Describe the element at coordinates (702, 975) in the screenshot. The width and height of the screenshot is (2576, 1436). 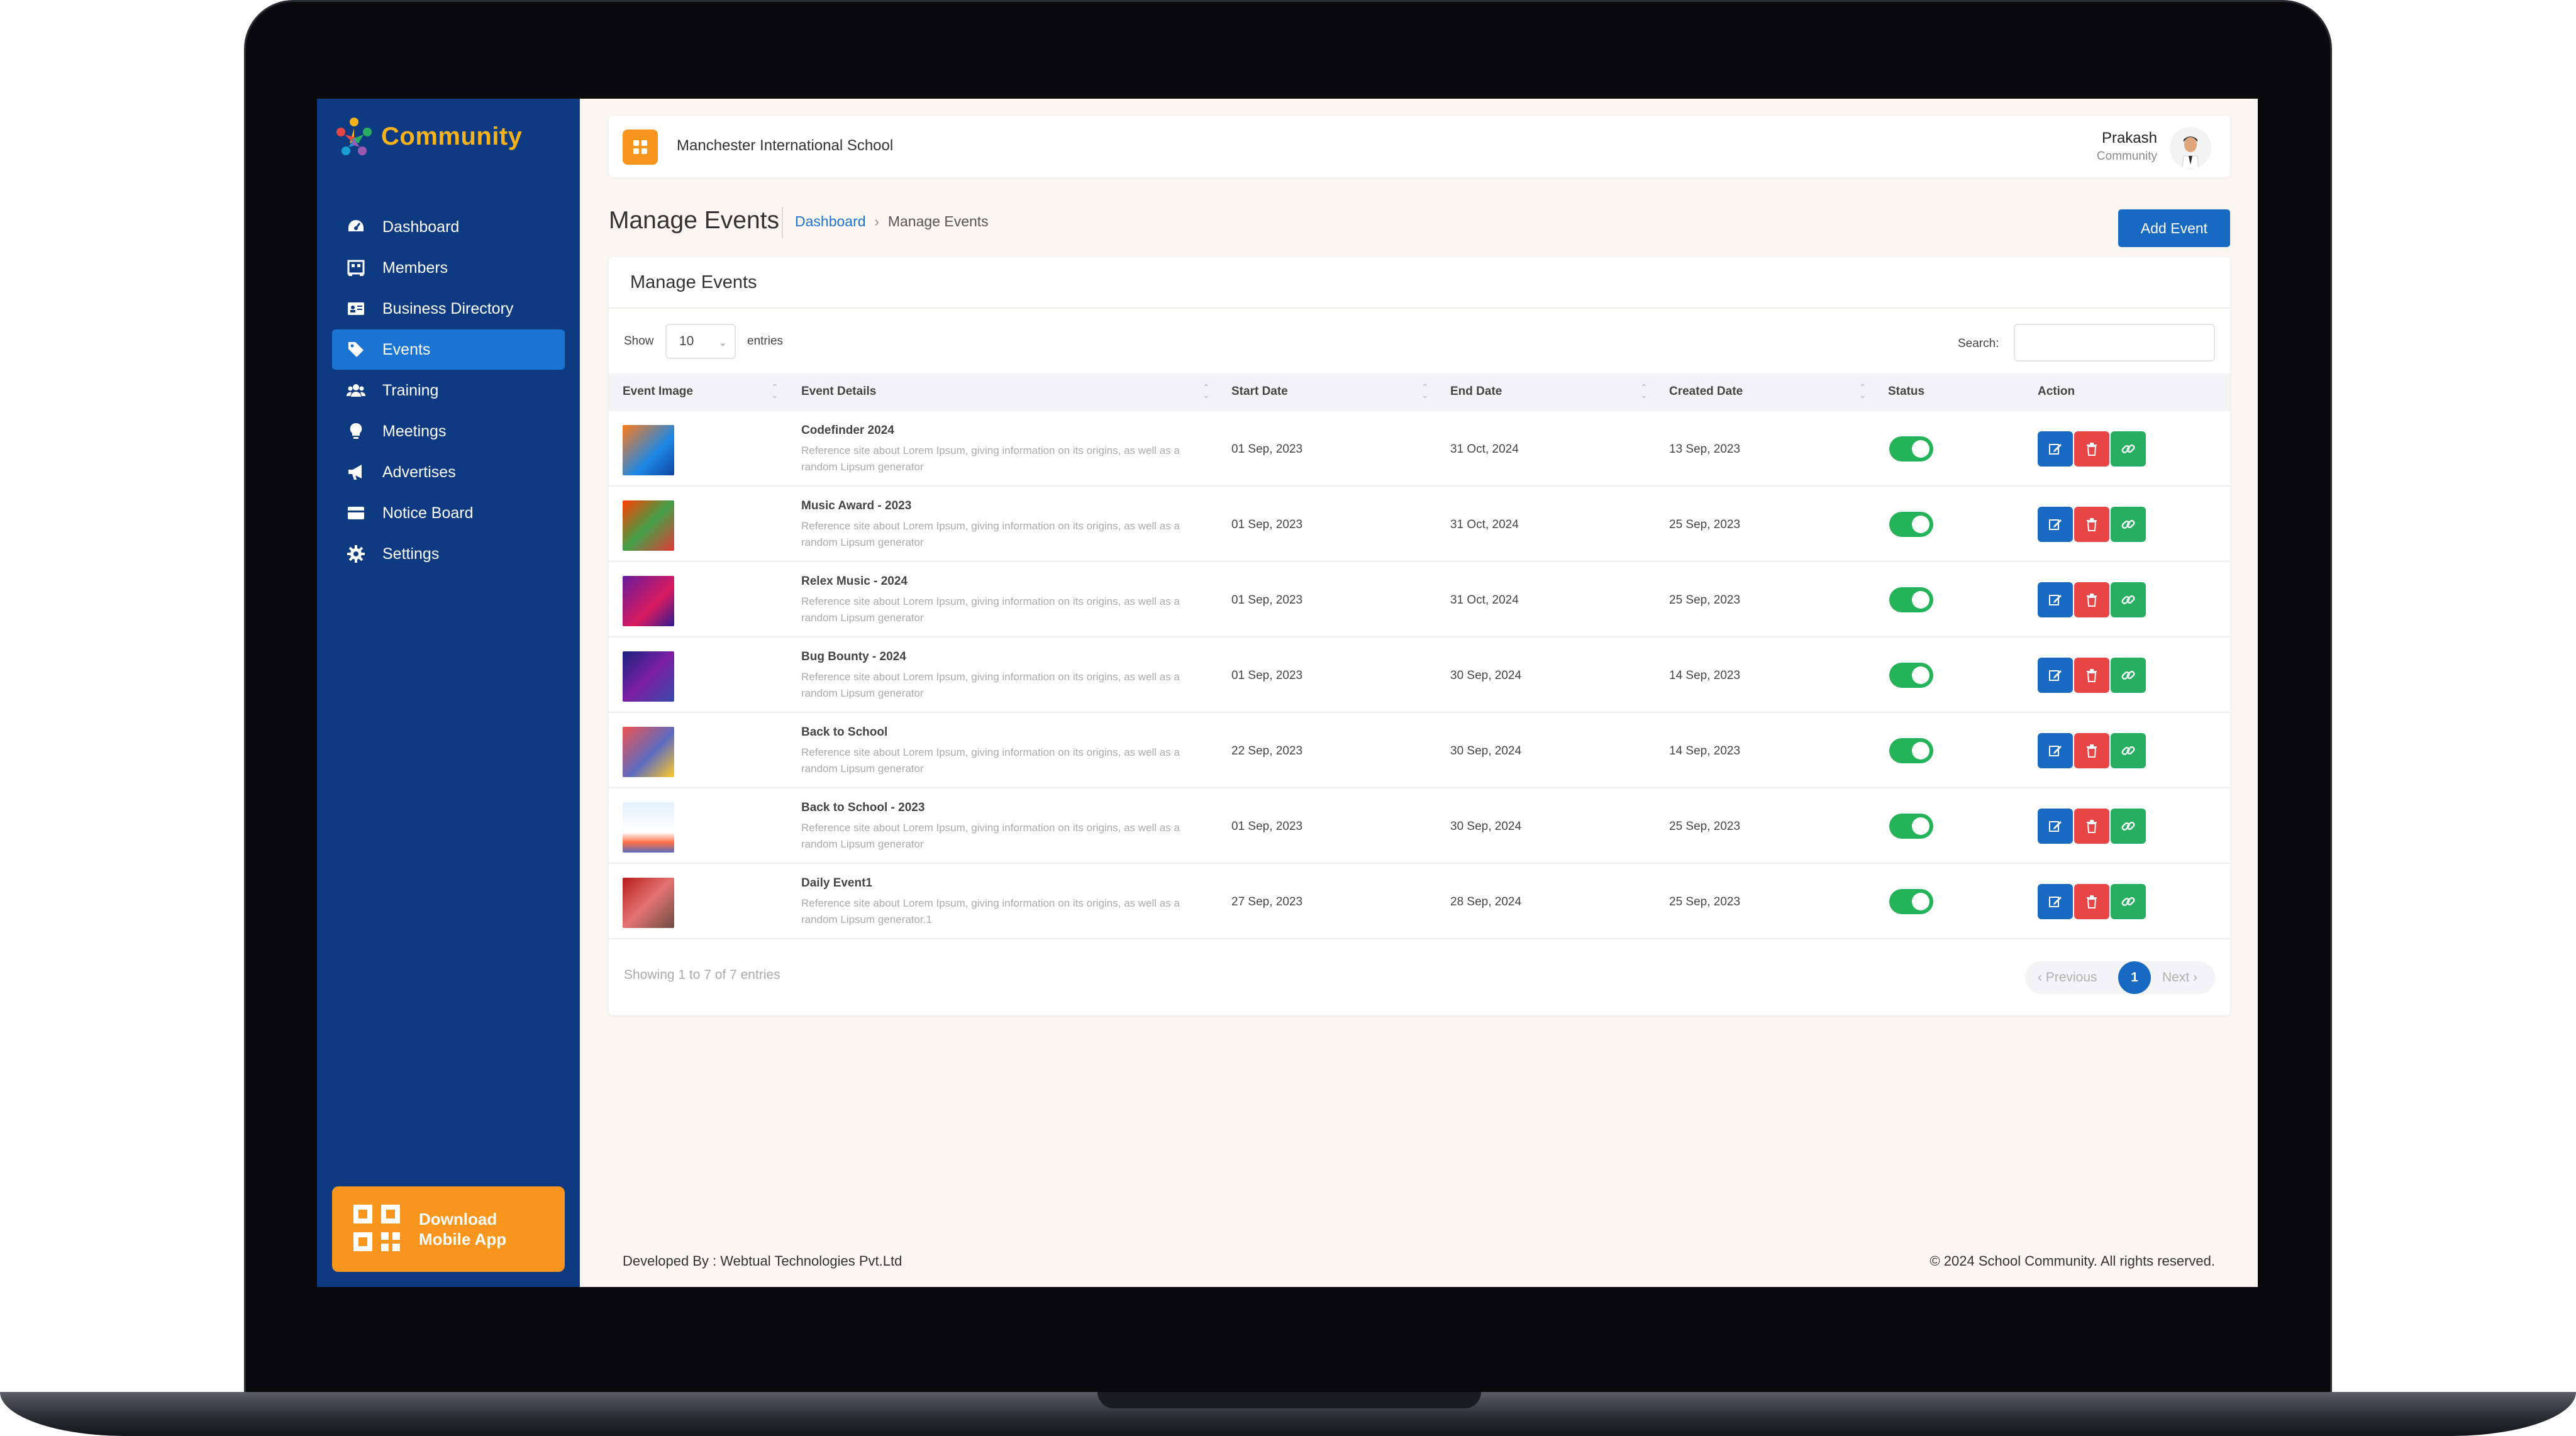
I see `table-info: Showing 1 to 7 of 7 entries` at that location.